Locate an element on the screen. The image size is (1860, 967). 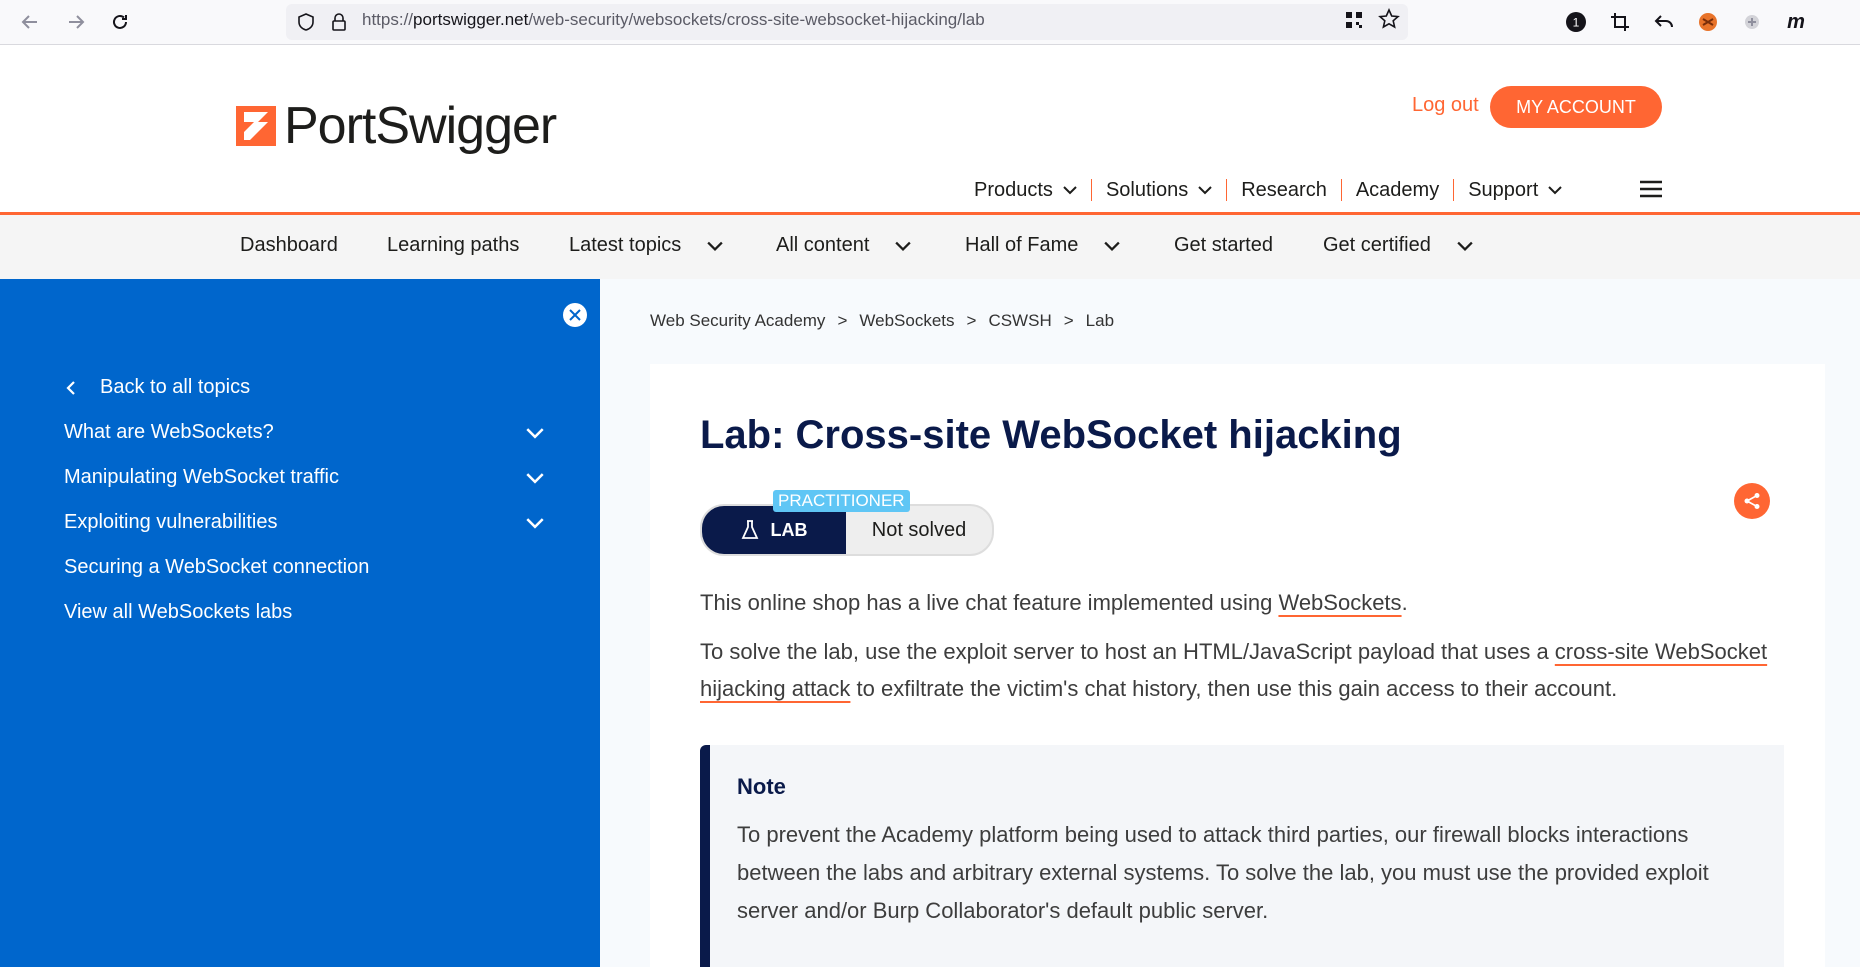
svg-text: 1 is located at coordinates (1576, 23).